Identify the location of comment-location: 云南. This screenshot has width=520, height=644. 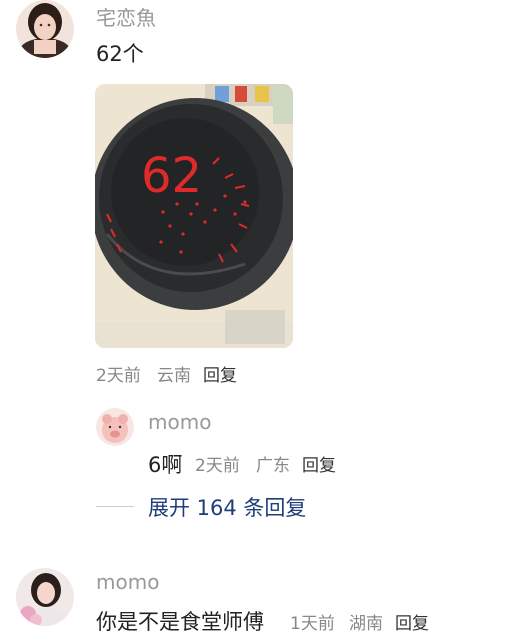
(174, 376).